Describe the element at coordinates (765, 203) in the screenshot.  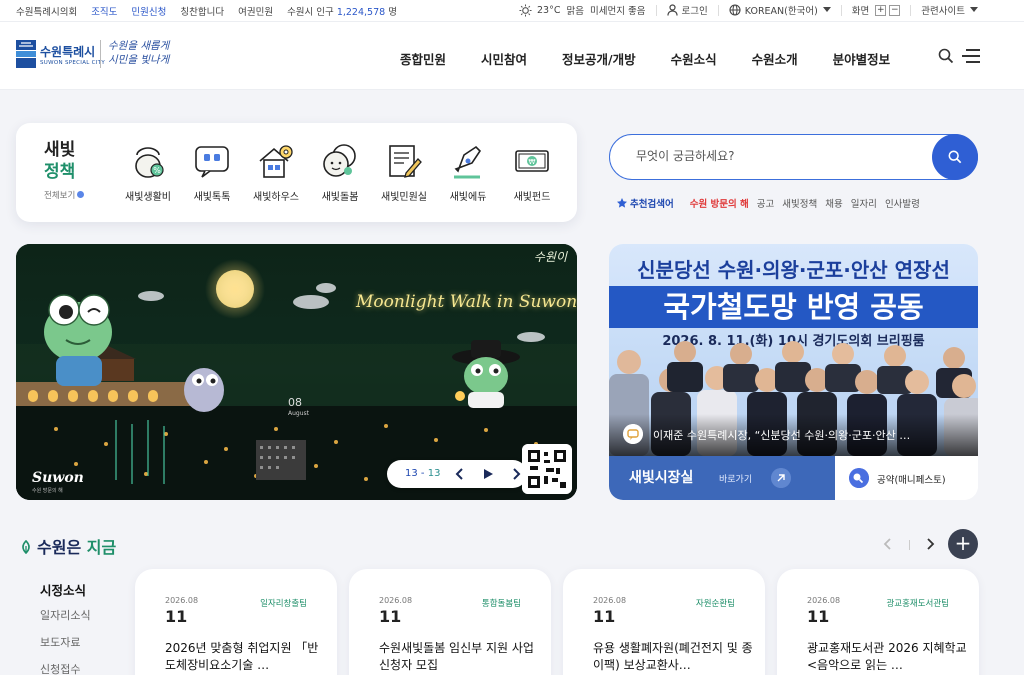
I see `keyword-notice: 공고` at that location.